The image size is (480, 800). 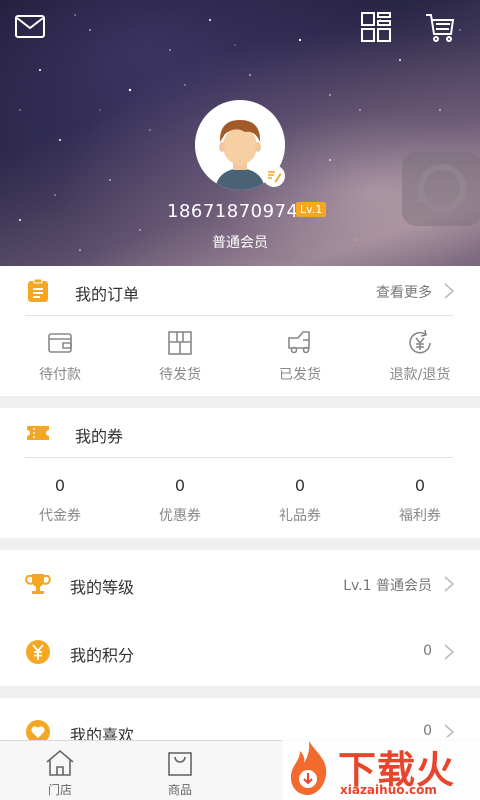 I want to click on section-title: 我的订单, so click(x=107, y=294).